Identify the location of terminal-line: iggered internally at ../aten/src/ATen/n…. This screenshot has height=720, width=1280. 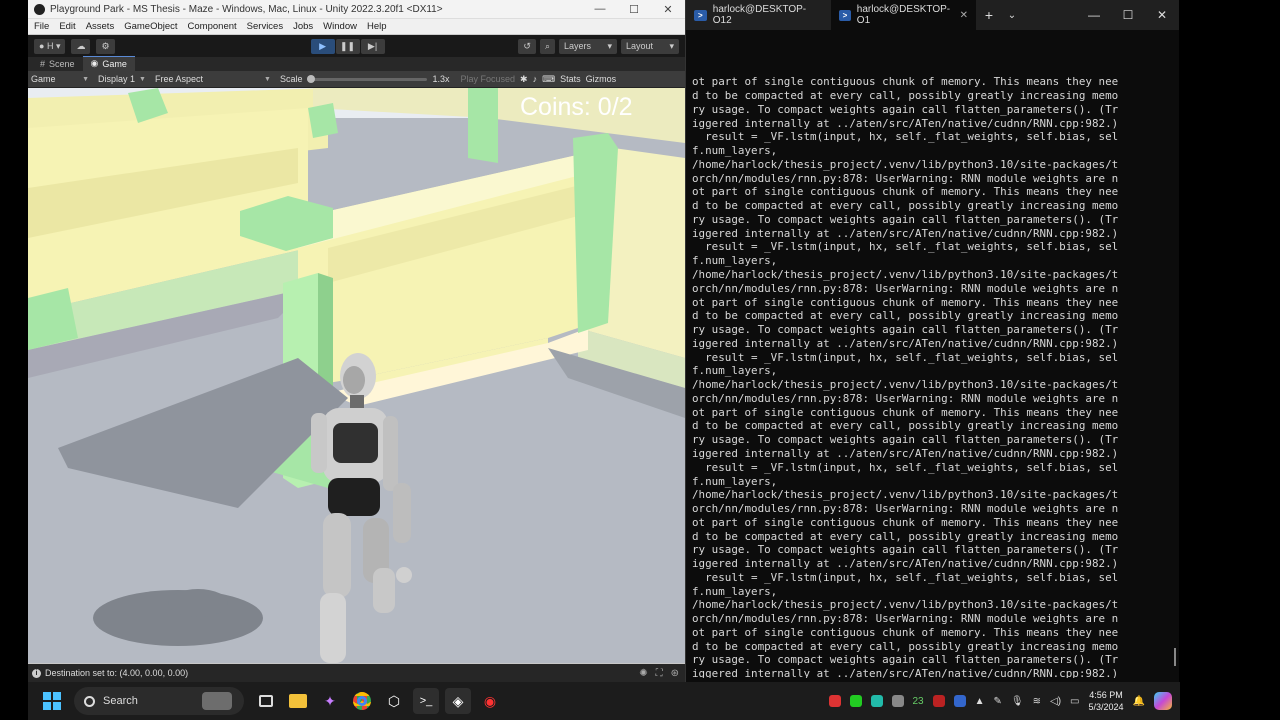
(905, 233).